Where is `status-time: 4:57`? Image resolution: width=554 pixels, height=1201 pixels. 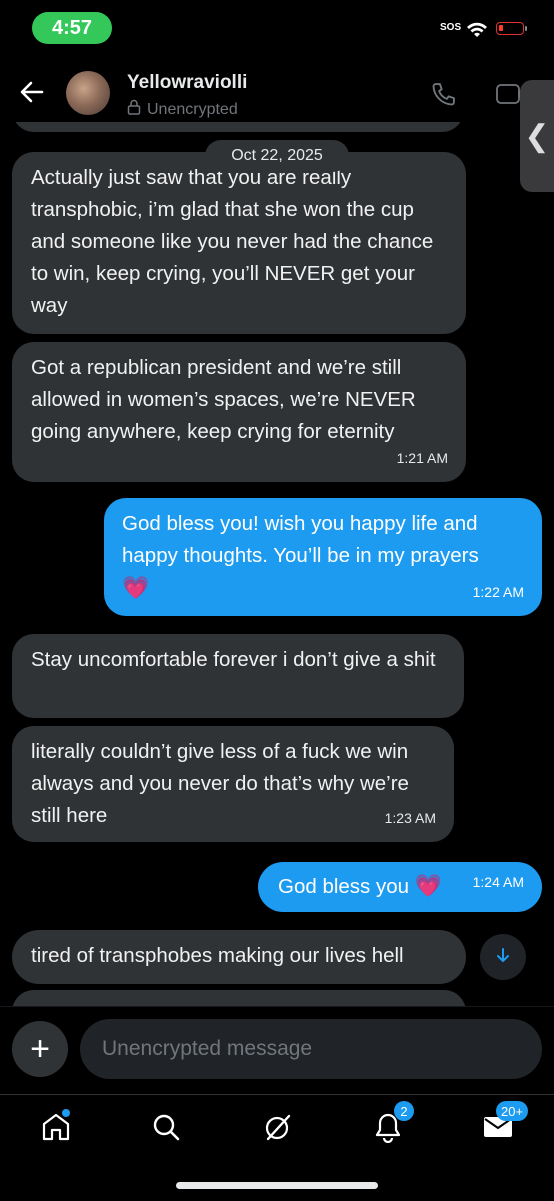
status-time: 4:57 is located at coordinates (72, 28).